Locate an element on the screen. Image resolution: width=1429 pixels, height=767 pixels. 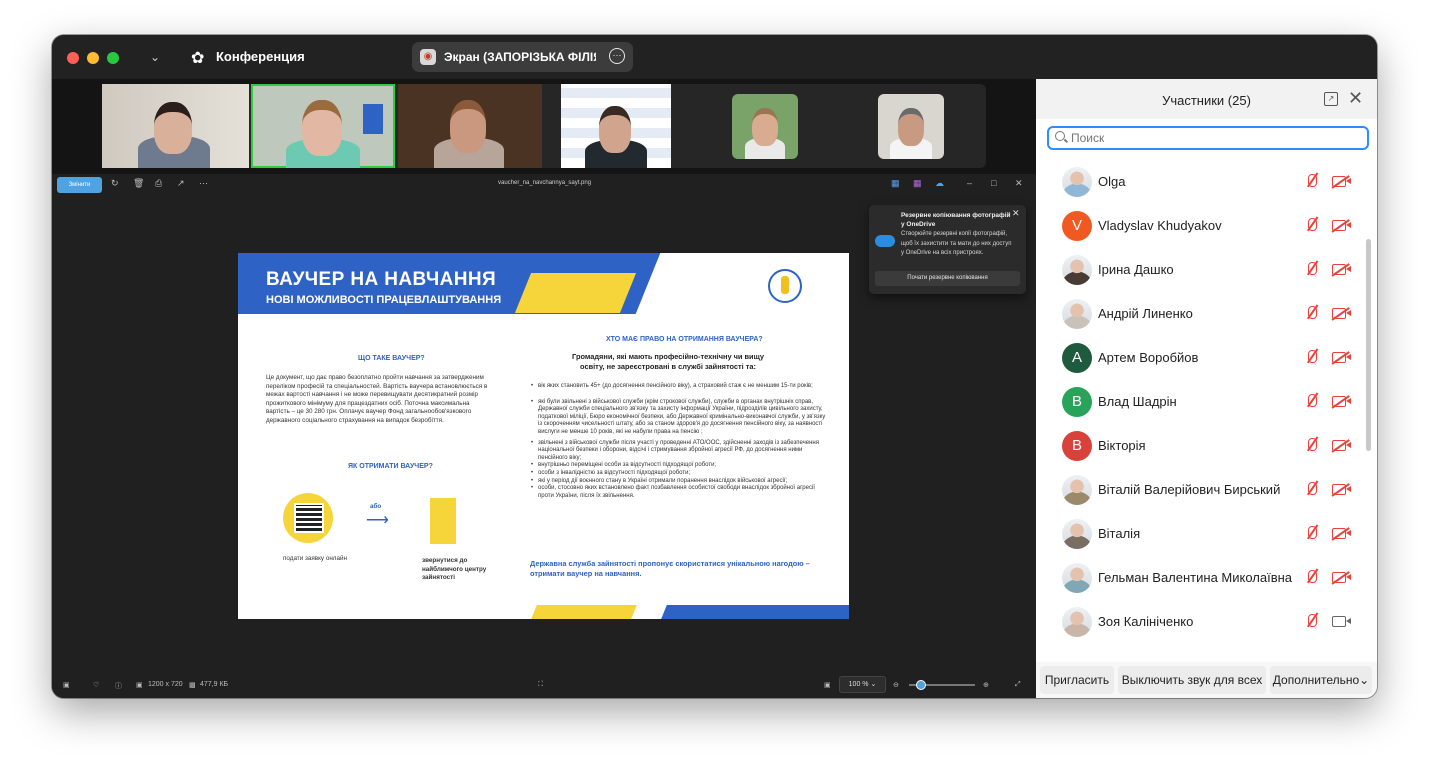
search-input is located at coordinates (1216, 138).